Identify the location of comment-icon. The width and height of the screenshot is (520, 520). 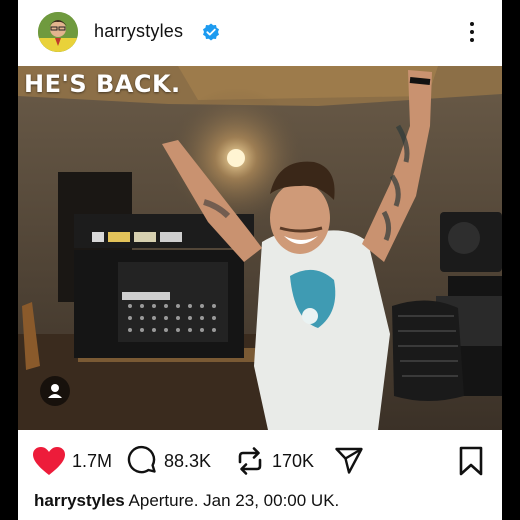
(142, 461).